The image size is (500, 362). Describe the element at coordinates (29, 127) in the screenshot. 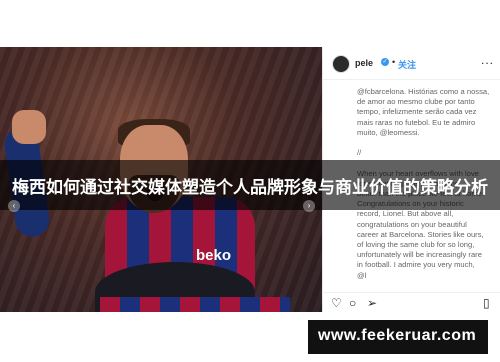

I see `raised-fist` at that location.